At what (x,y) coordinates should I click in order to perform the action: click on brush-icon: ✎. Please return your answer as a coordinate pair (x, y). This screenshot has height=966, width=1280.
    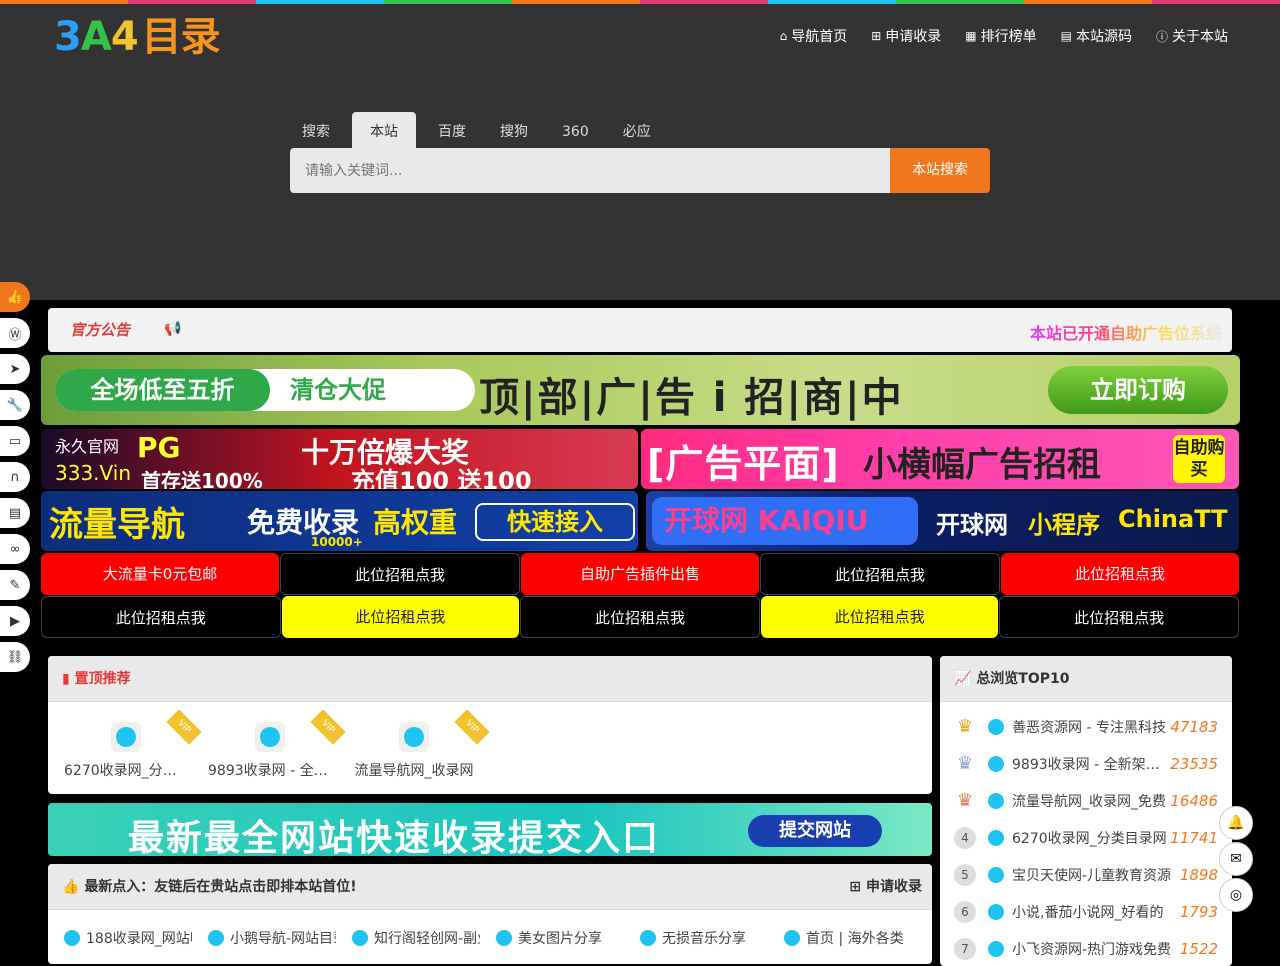
    Looking at the image, I should click on (15, 585).